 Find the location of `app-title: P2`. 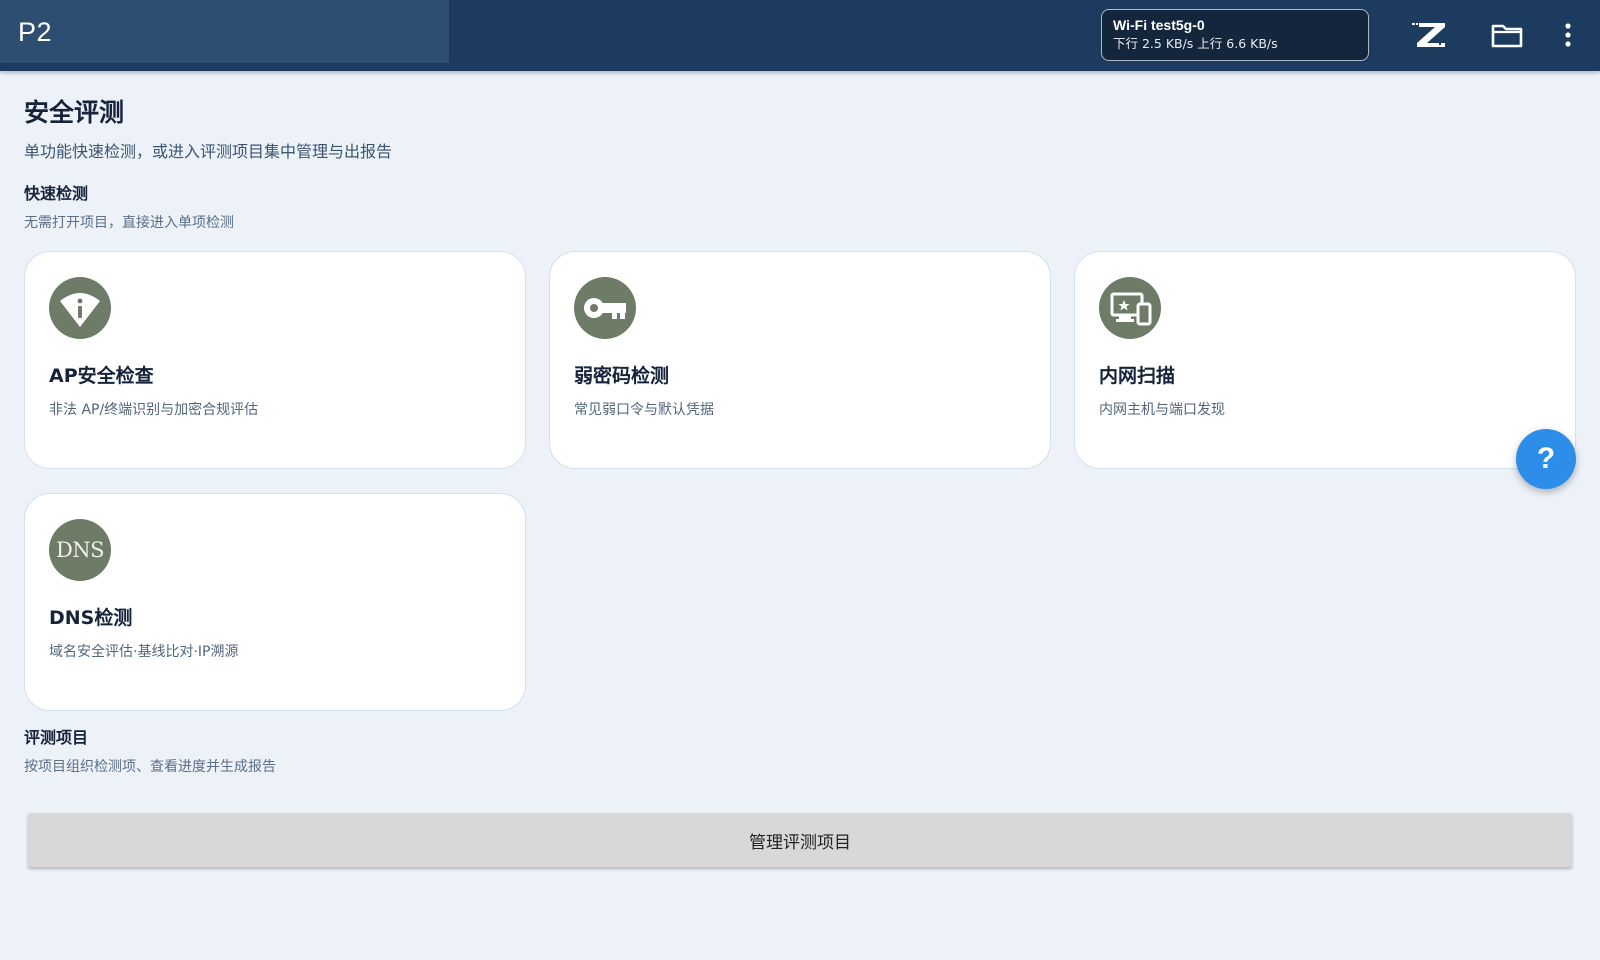

app-title: P2 is located at coordinates (35, 32).